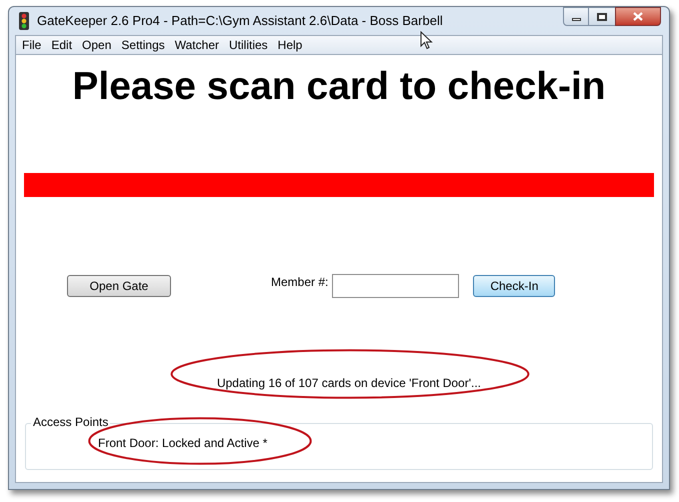 This screenshot has height=502, width=679. What do you see at coordinates (143, 45) in the screenshot?
I see `menu-item: Settings` at bounding box center [143, 45].